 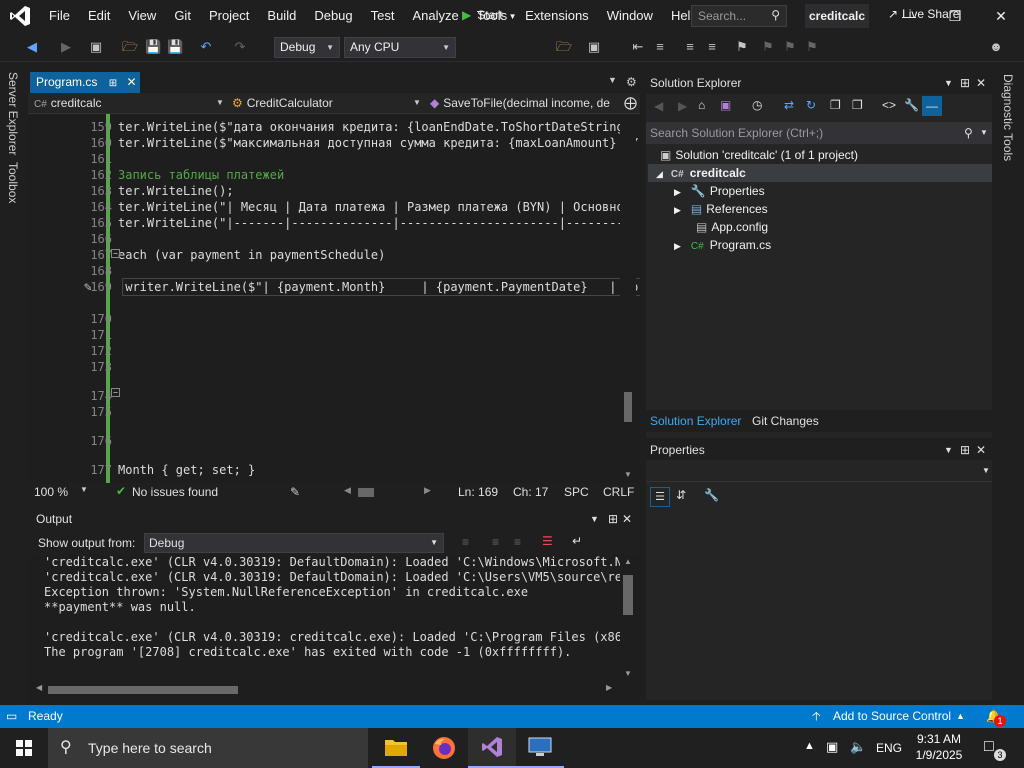 I want to click on menu-edit: Edit, so click(x=99, y=16).